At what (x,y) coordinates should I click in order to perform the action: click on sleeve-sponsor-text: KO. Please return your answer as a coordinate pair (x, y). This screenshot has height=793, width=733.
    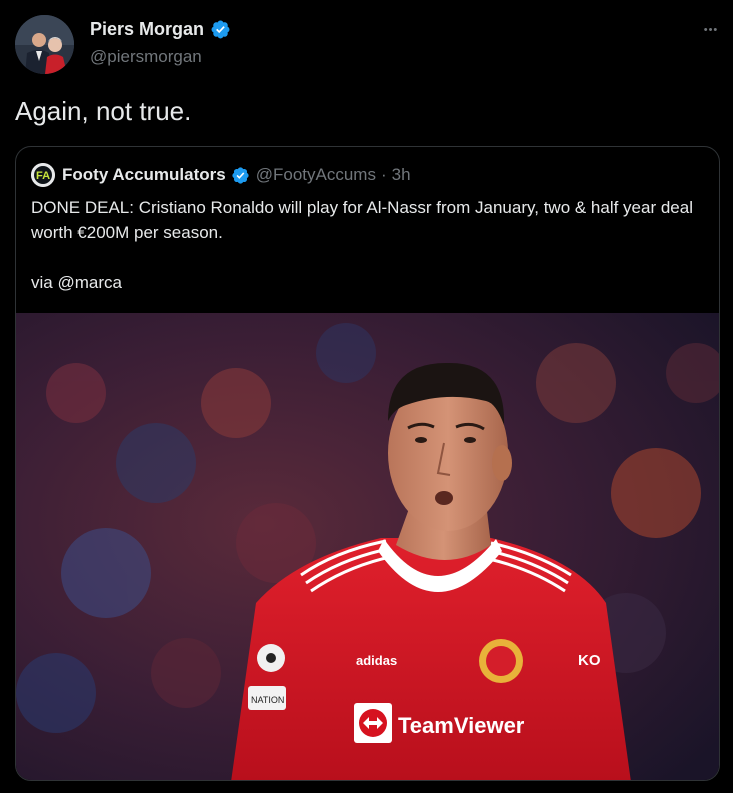
    Looking at the image, I should click on (589, 660).